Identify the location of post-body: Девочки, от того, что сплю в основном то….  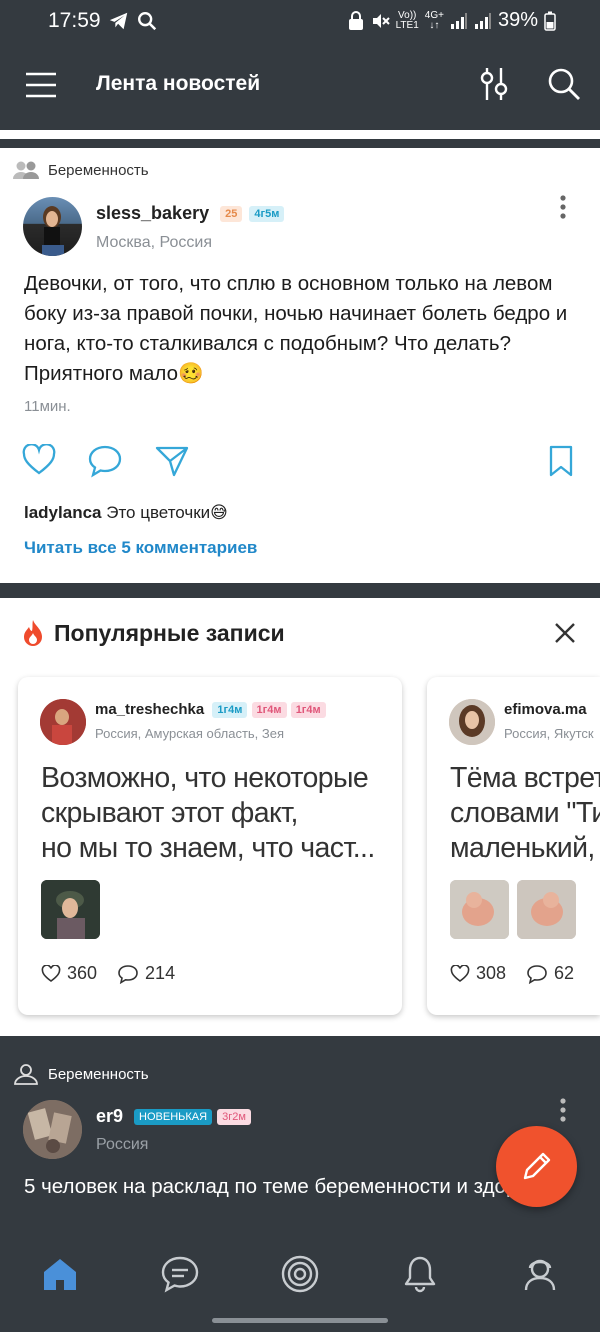
(296, 328).